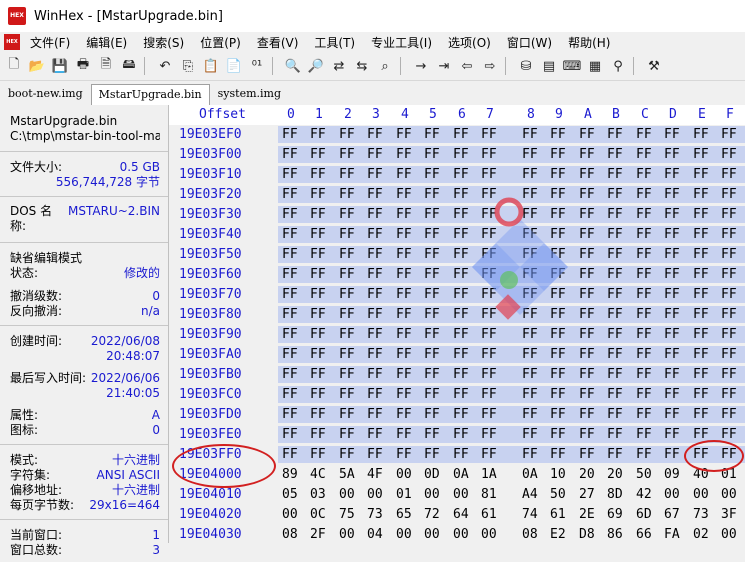  I want to click on hex-byte: E2, so click(558, 534).